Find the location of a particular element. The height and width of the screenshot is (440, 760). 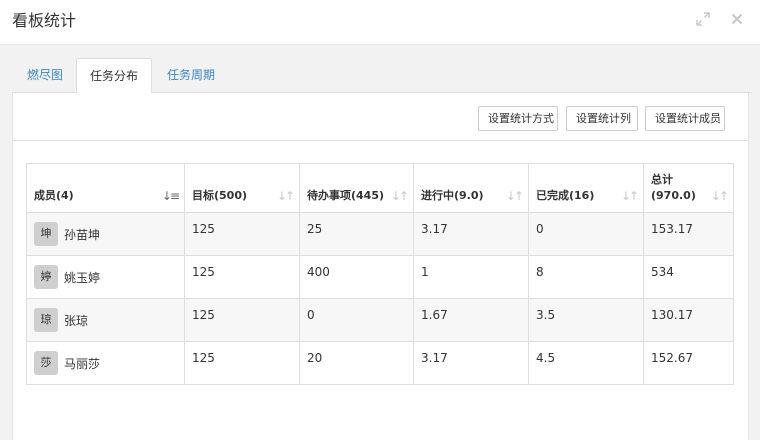

column-header-label: 进行中(9.0) is located at coordinates (452, 195).